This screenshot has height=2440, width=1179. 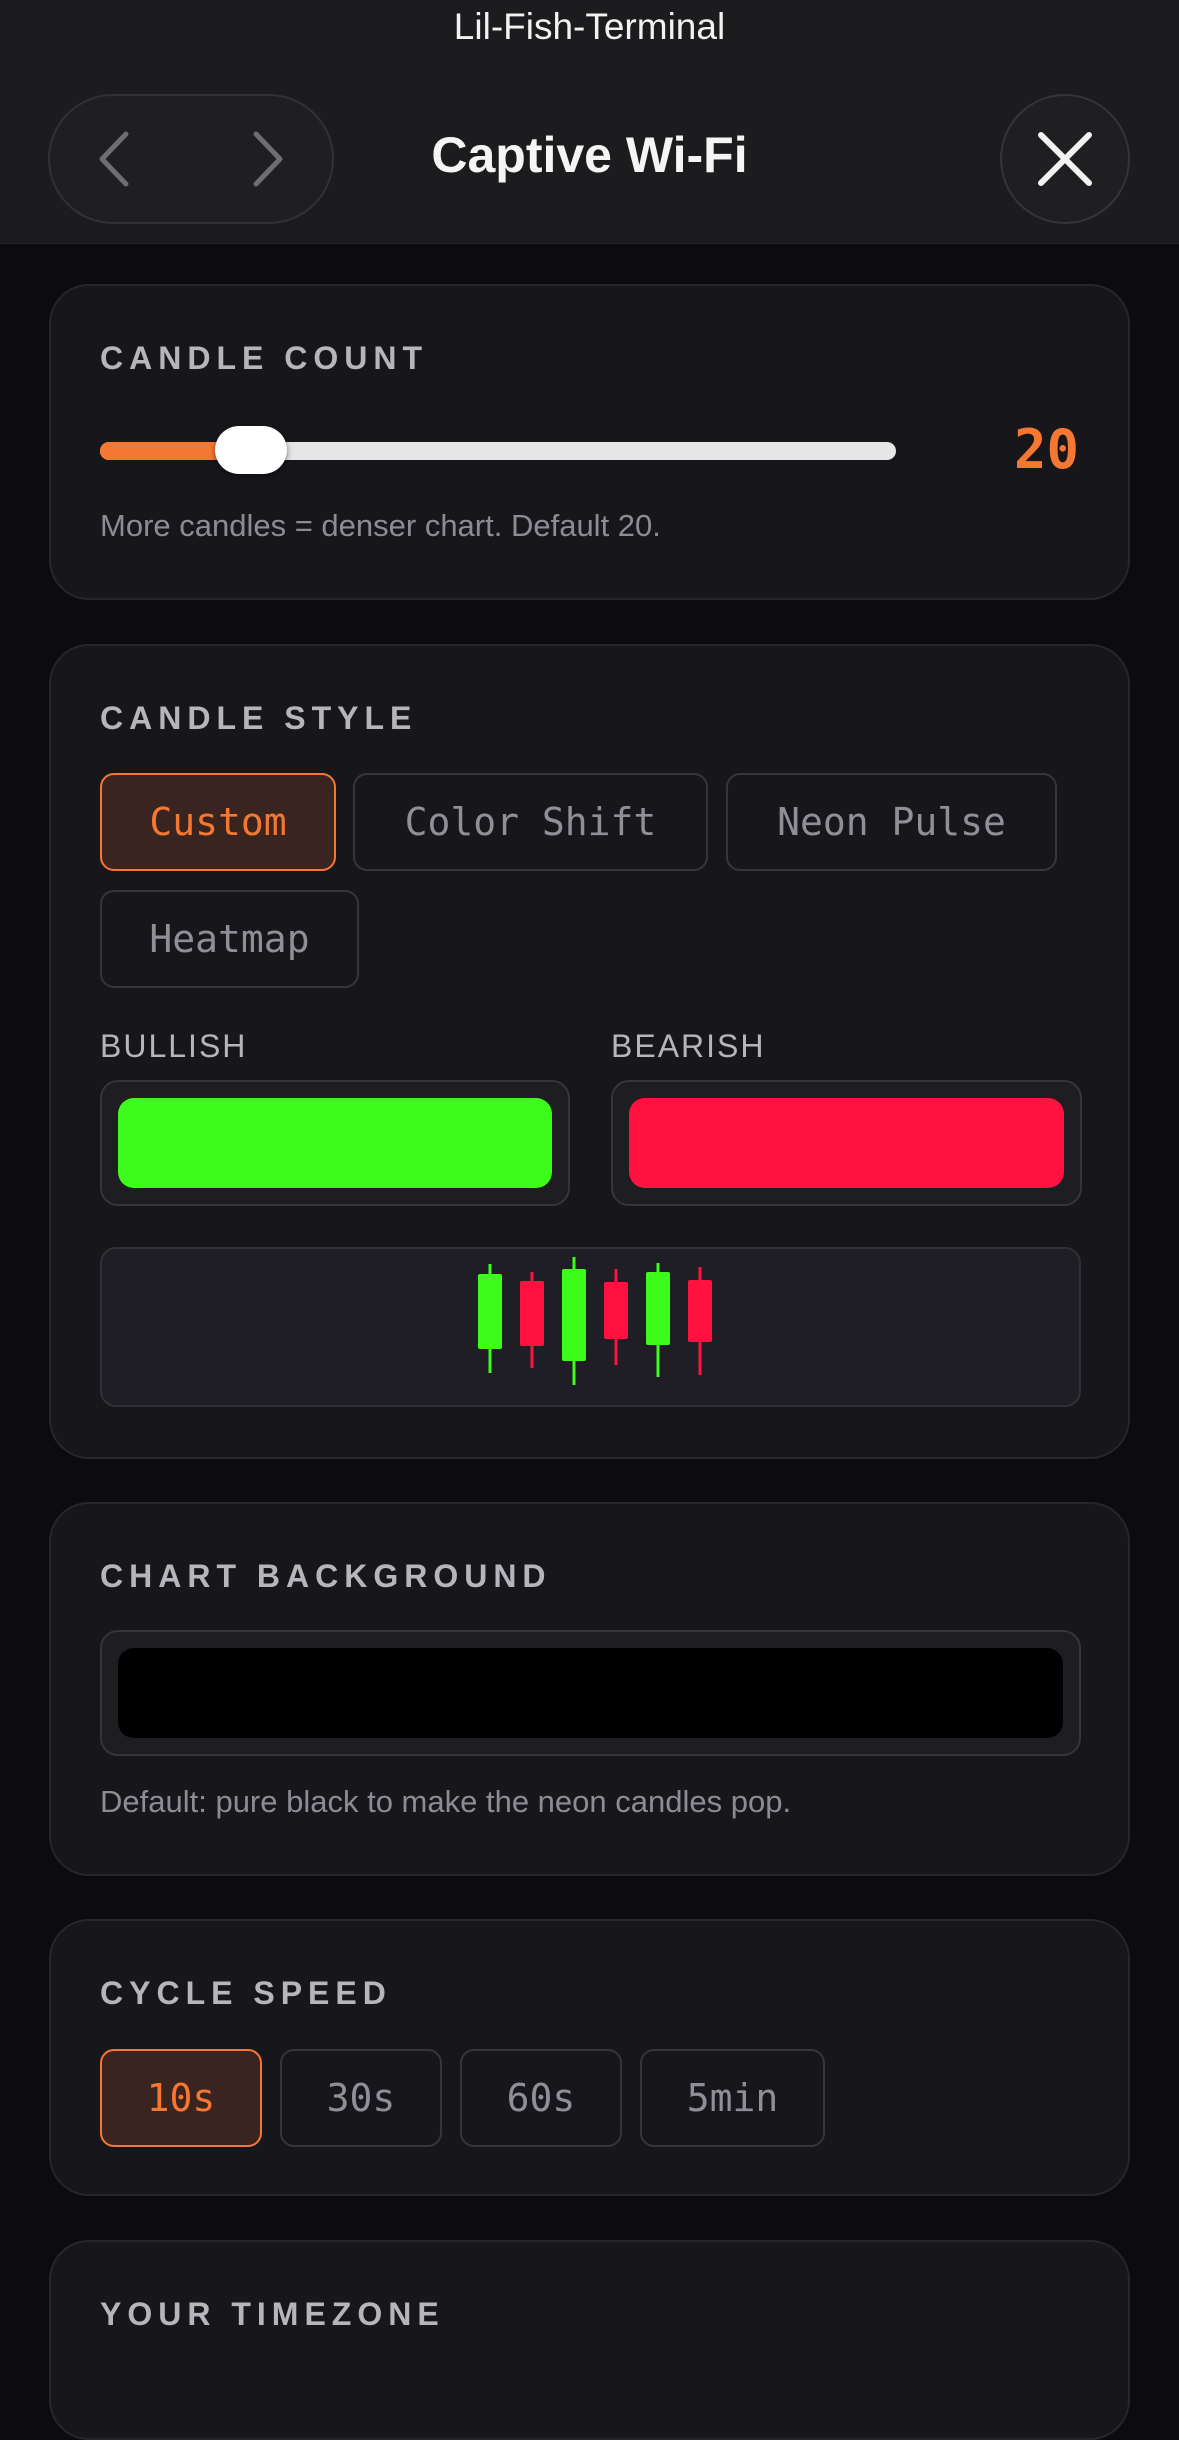 What do you see at coordinates (541, 2098) in the screenshot?
I see `speed-option-60s: 60s` at bounding box center [541, 2098].